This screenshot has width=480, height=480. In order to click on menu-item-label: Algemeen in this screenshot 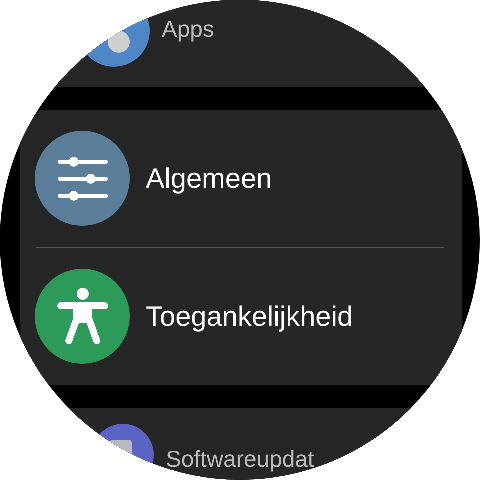, I will do `click(209, 178)`.